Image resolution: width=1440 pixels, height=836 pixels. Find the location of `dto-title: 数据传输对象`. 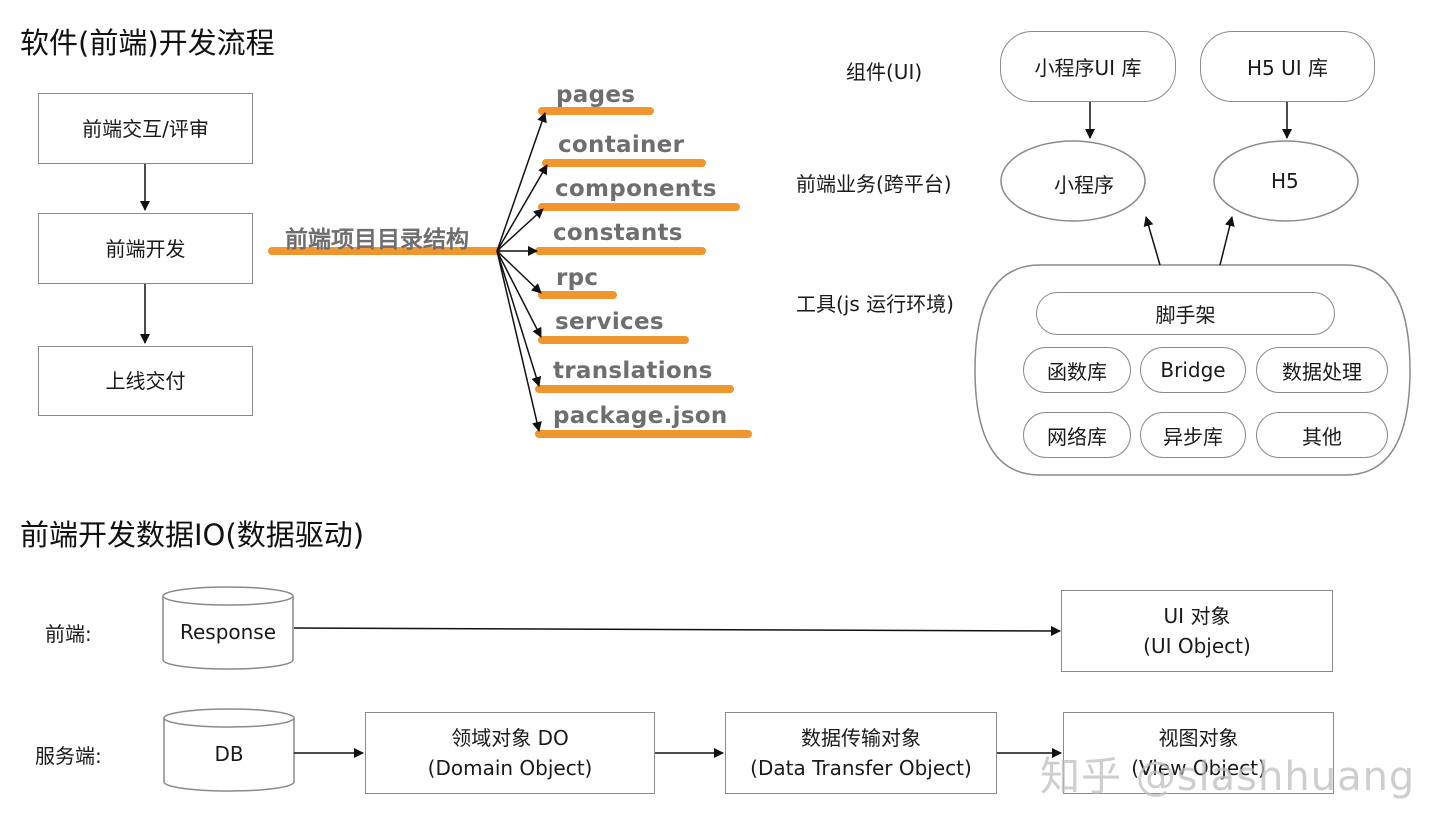

dto-title: 数据传输对象 is located at coordinates (861, 738).